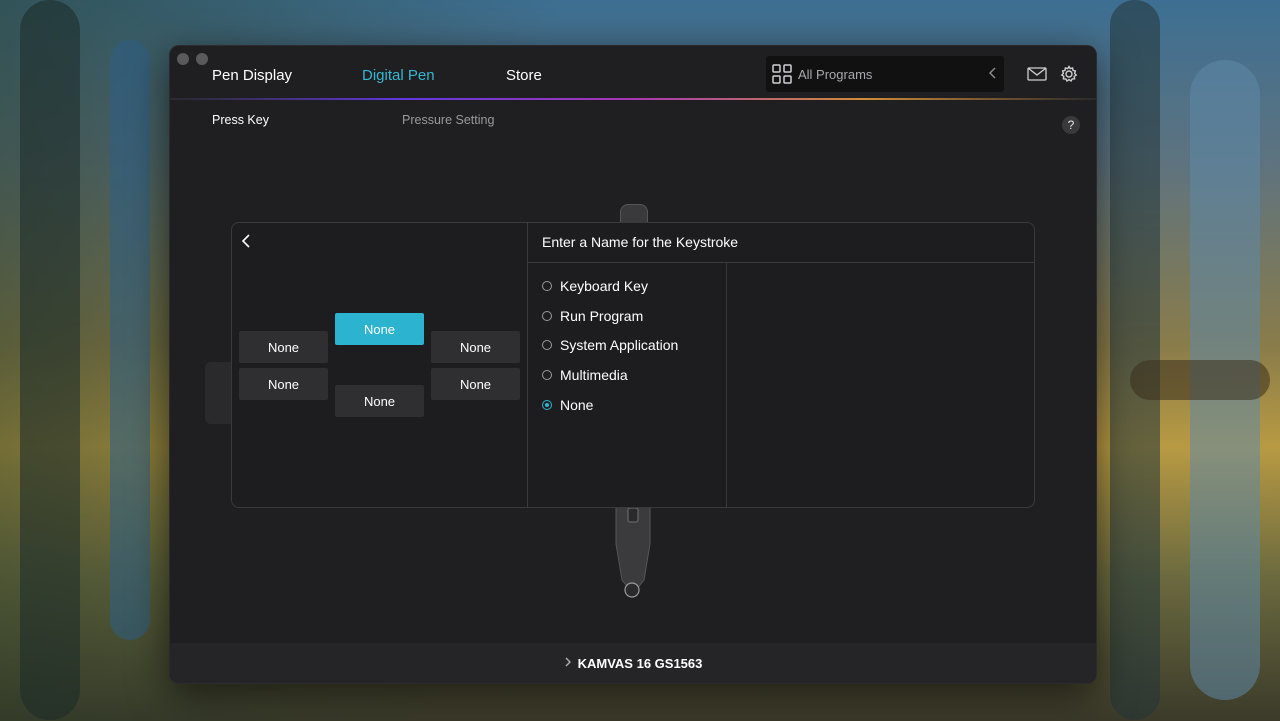  I want to click on radio-button-checked, so click(547, 405).